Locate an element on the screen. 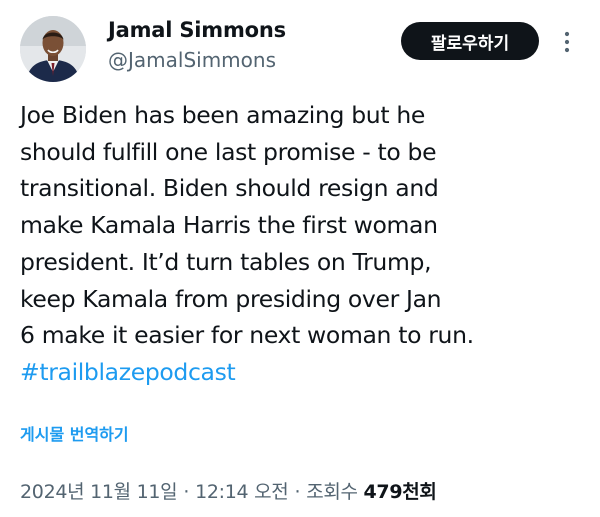 This screenshot has height=517, width=600. more-vertical-icon is located at coordinates (567, 42).